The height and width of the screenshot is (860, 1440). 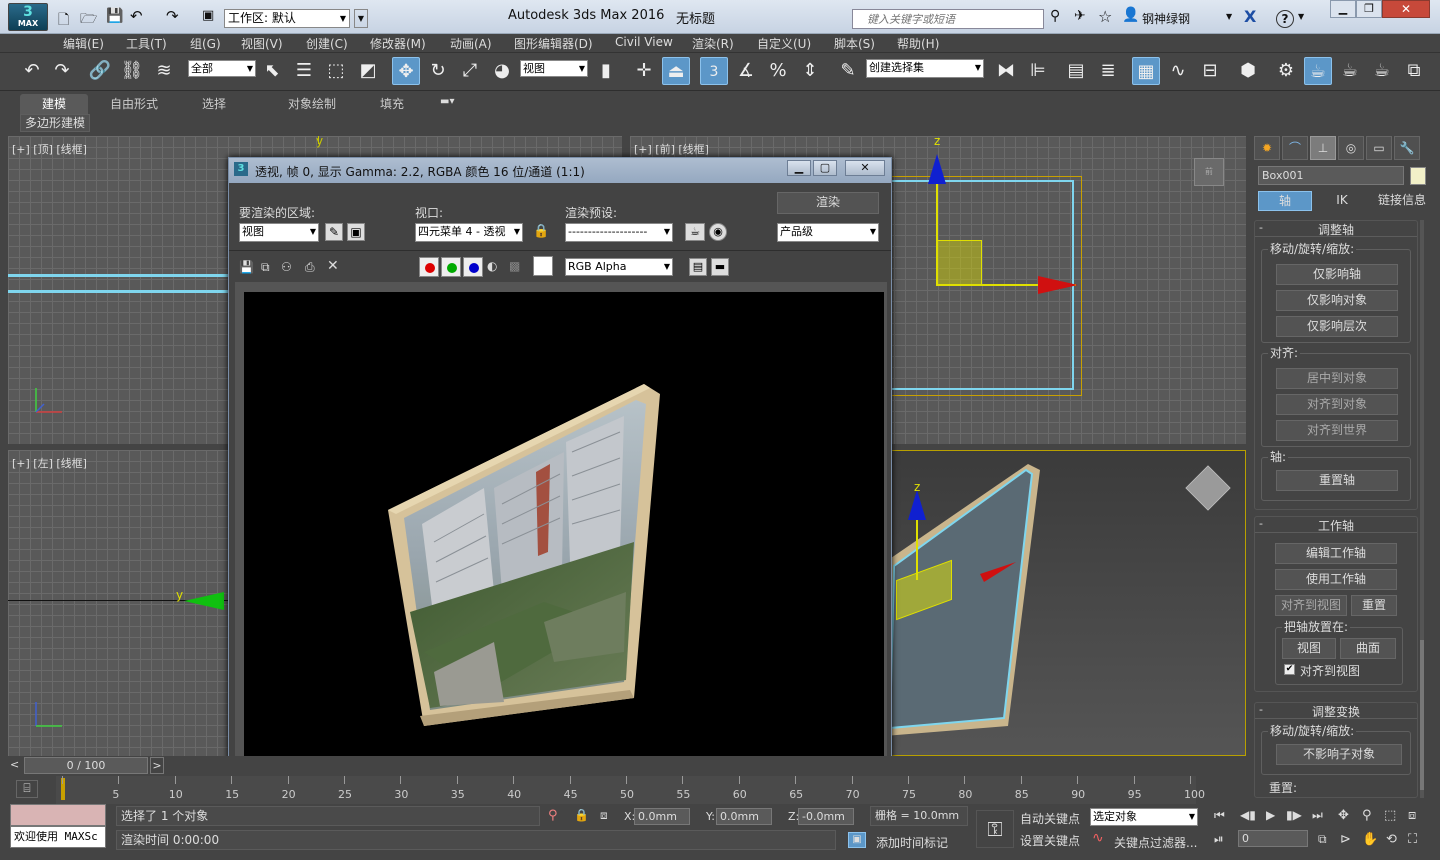 I want to click on render-quality-select: 产品级, so click(x=828, y=232).